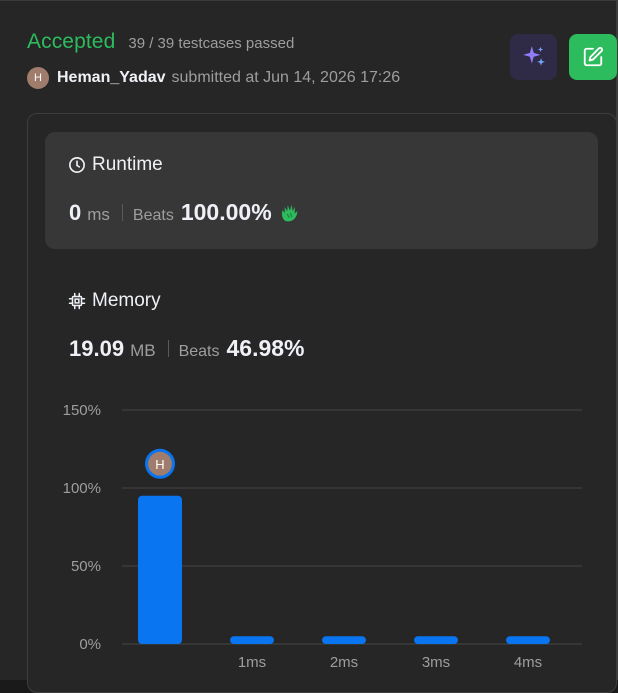  Describe the element at coordinates (82, 488) in the screenshot. I see `y-tick-label: 100%` at that location.